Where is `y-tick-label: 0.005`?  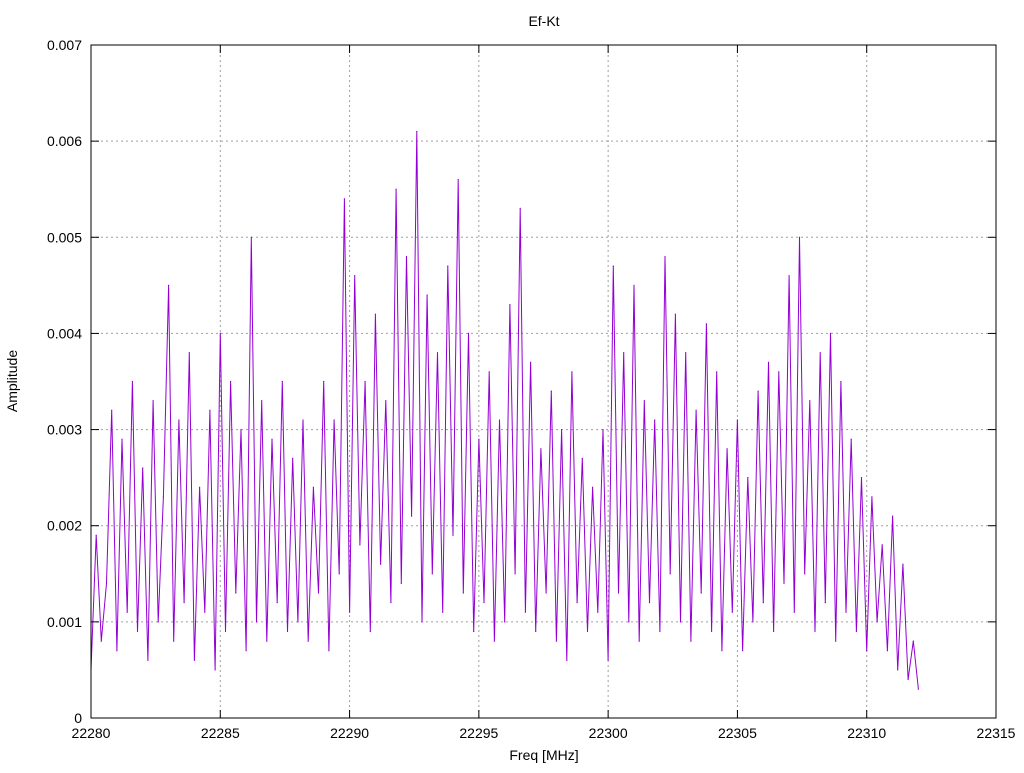 y-tick-label: 0.005 is located at coordinates (64, 237).